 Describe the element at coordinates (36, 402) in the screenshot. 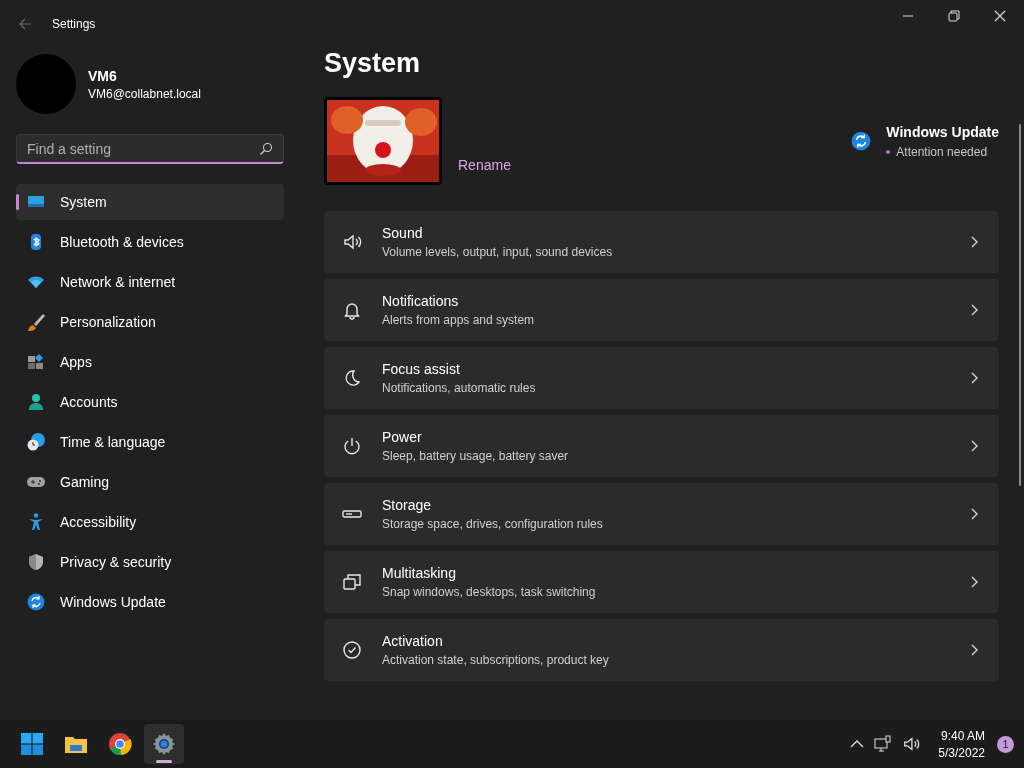

I see `person-icon` at that location.